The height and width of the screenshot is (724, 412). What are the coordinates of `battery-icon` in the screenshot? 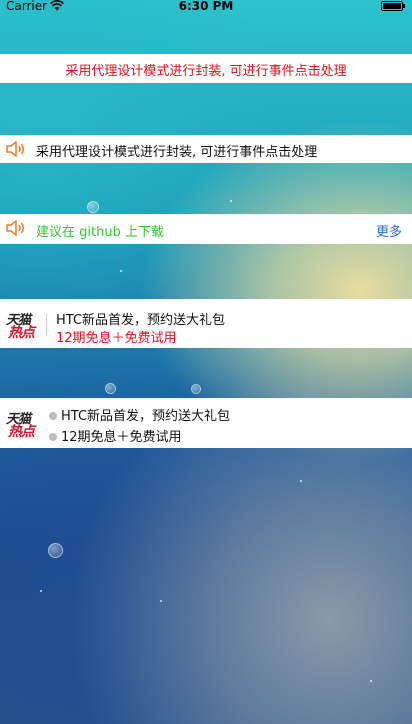 It's located at (393, 6).